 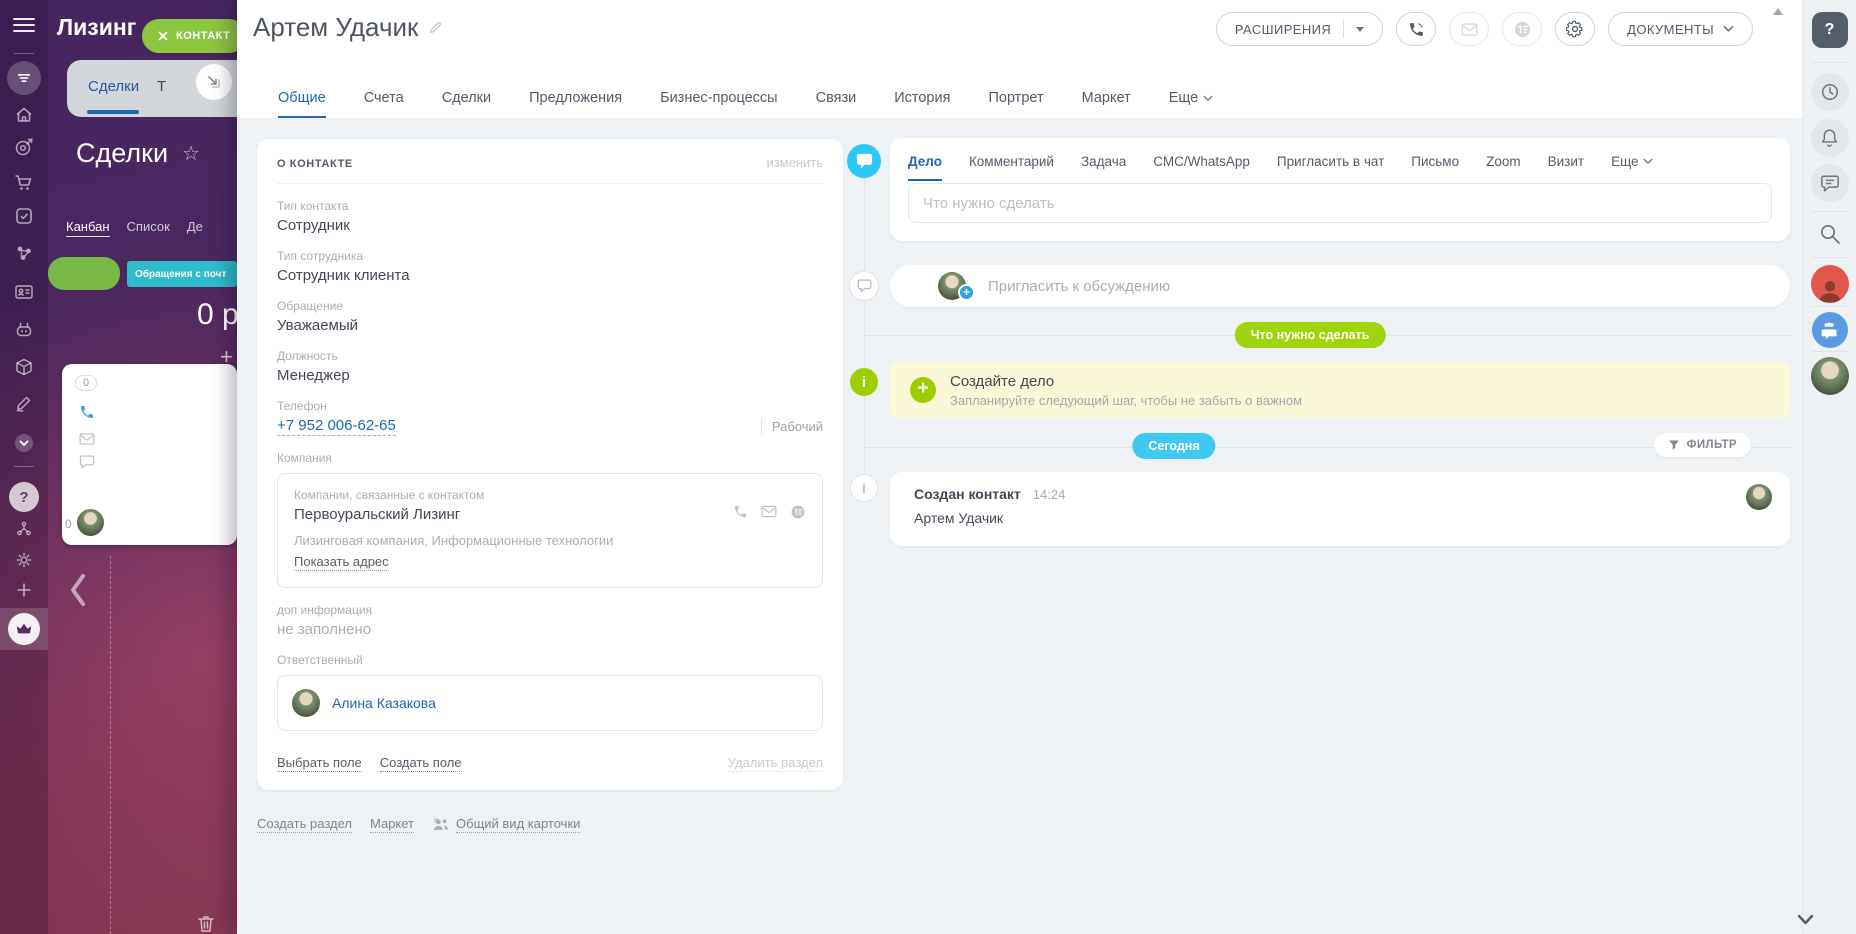 What do you see at coordinates (24, 147) in the screenshot?
I see `marketing-target-icon` at bounding box center [24, 147].